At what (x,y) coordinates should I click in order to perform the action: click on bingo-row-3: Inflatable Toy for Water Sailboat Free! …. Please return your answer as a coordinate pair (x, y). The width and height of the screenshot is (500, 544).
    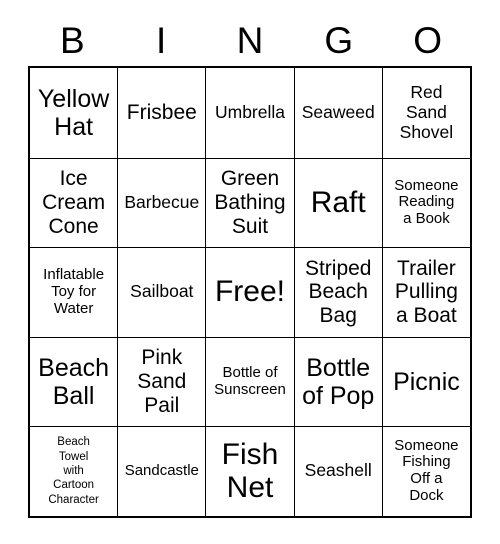
    Looking at the image, I should click on (250, 292).